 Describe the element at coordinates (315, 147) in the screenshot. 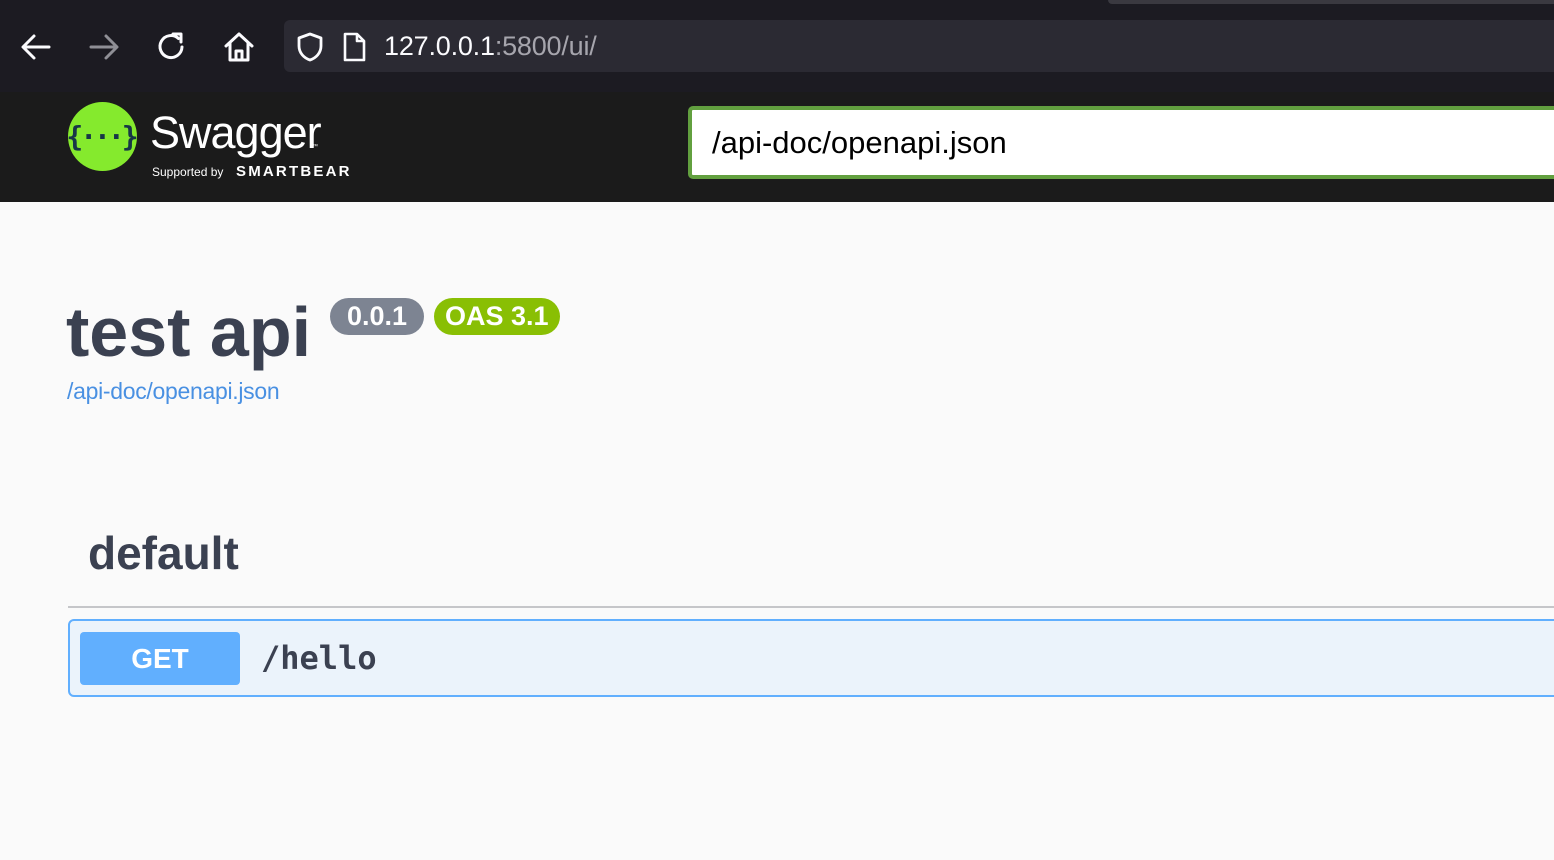

I see `brand-trademark: ™` at that location.